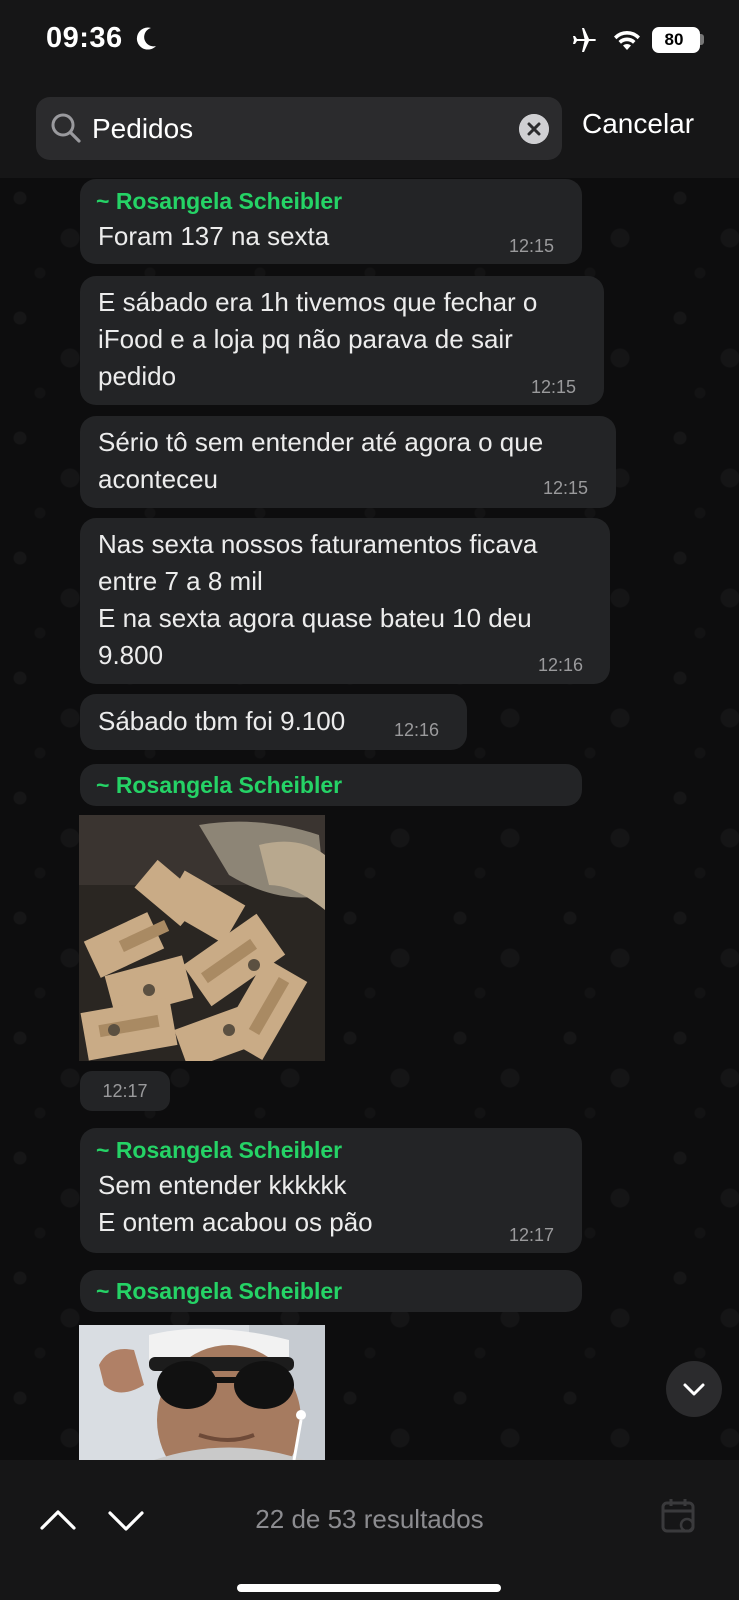  I want to click on wifi-icon, so click(627, 40).